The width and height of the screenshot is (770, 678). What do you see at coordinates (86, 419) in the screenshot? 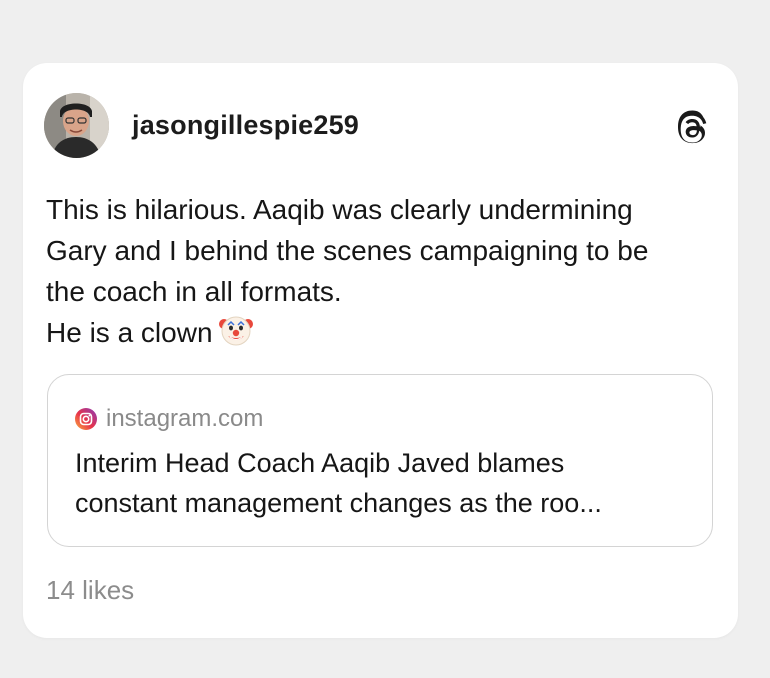
I see `instagram-icon` at bounding box center [86, 419].